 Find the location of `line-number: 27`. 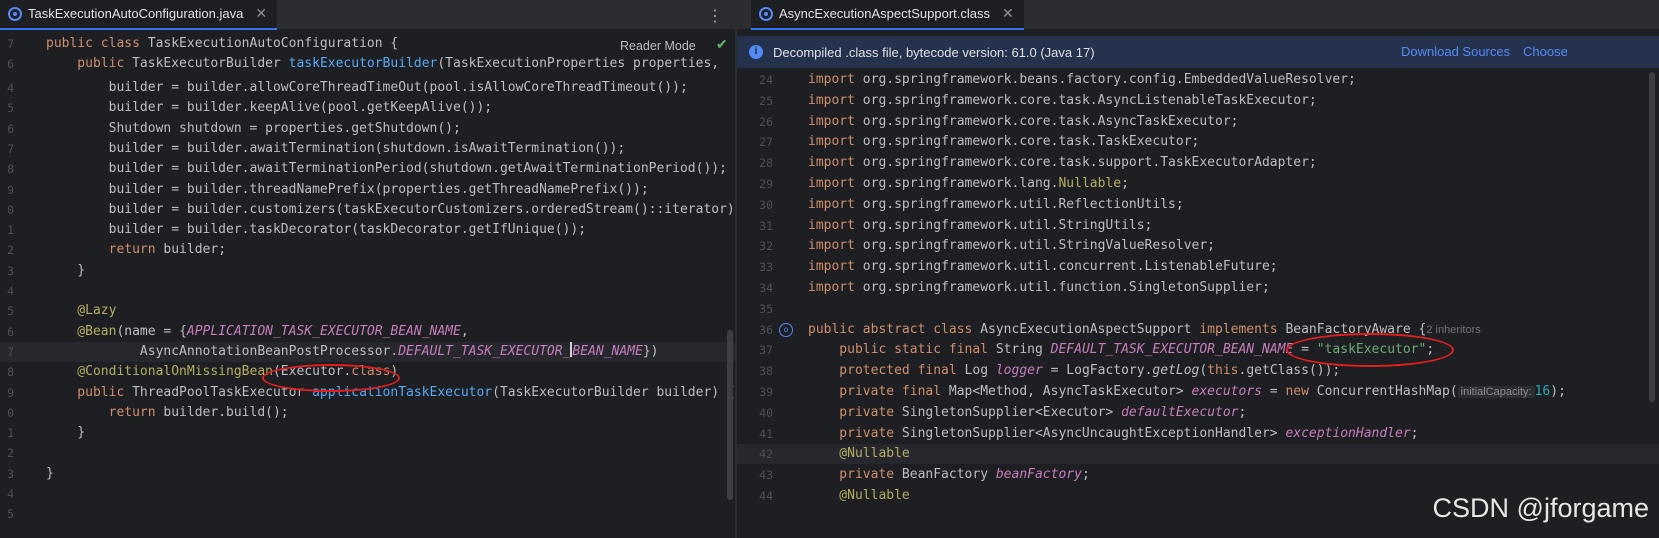

line-number: 27 is located at coordinates (766, 142).